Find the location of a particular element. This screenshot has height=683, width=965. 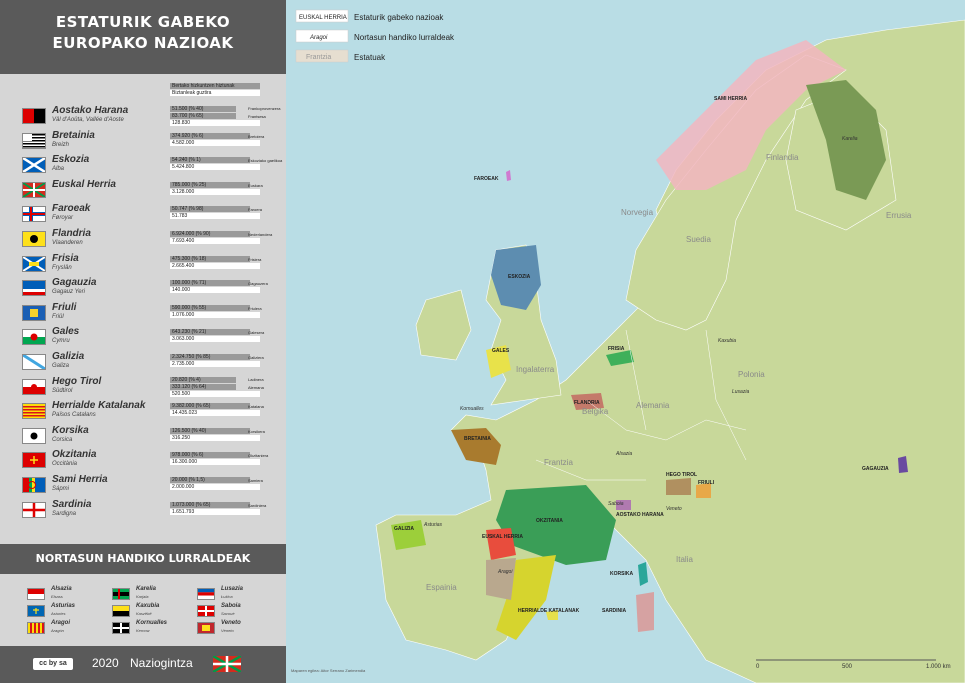

nation-local-name: Südtirol is located at coordinates (62, 390).